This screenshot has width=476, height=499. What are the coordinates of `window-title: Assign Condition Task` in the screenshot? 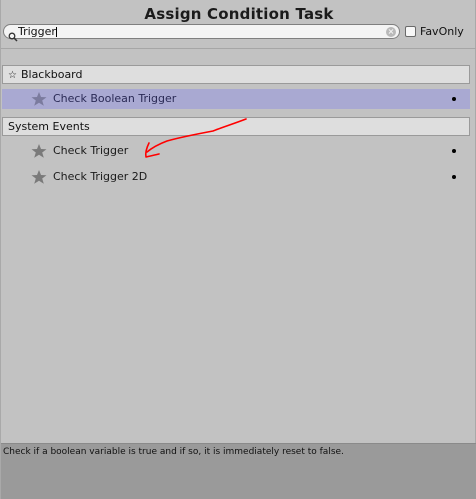 It's located at (239, 14).